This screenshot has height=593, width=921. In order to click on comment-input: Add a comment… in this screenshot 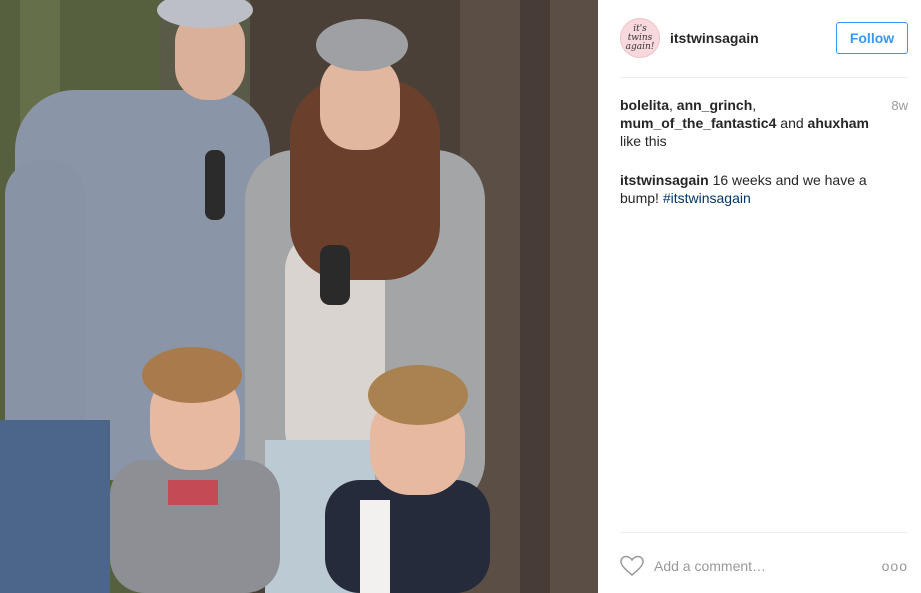, I will do `click(768, 566)`.